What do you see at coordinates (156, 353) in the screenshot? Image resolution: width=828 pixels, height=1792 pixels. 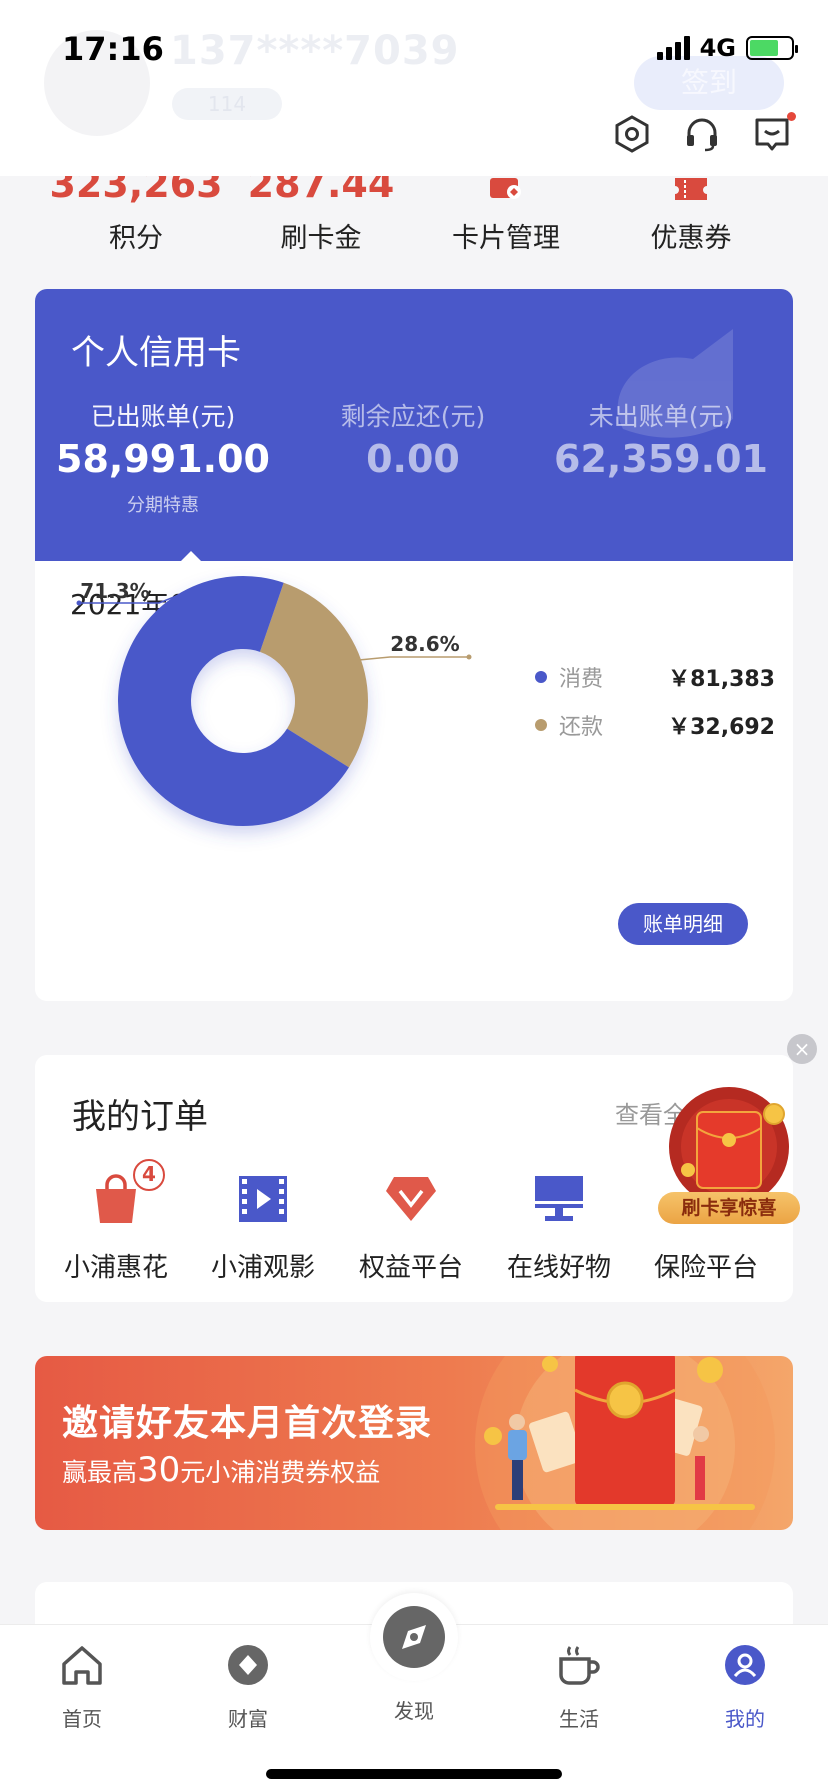 I see `credit-card-title: 个人信用卡` at bounding box center [156, 353].